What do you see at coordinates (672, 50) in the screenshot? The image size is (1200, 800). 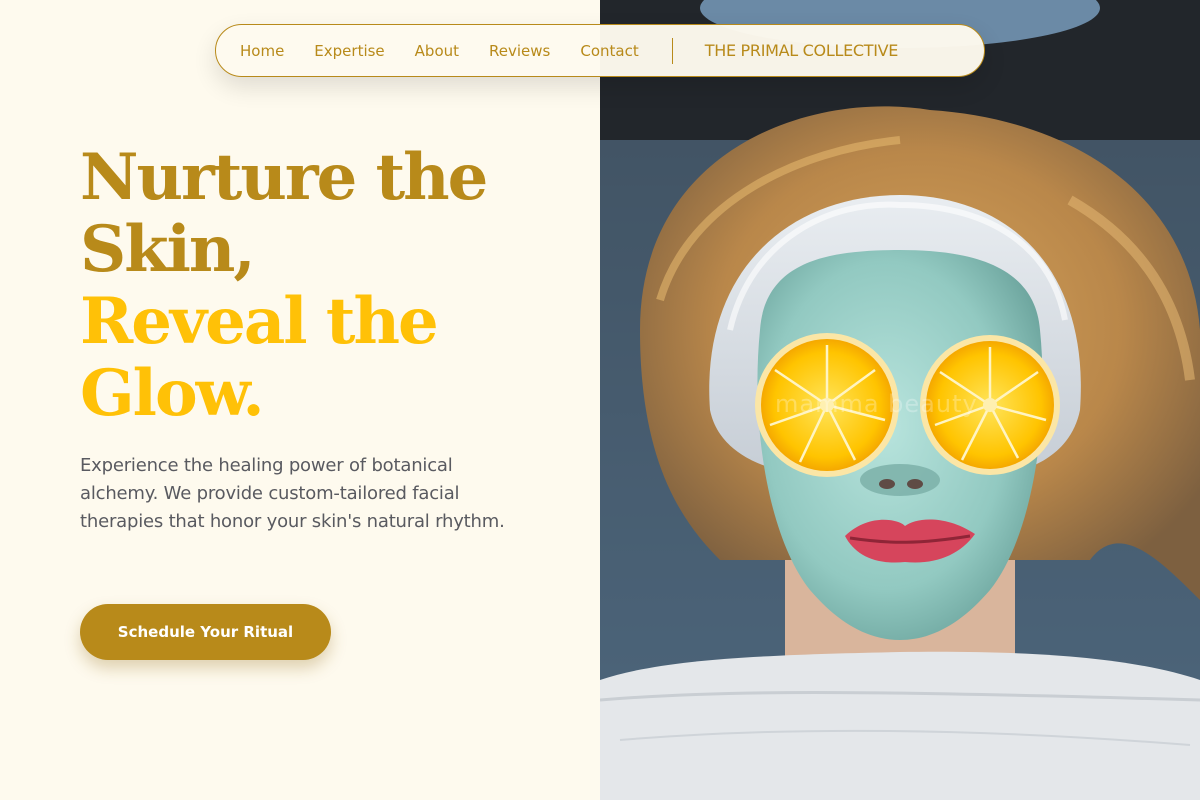 I see `nav-divider` at bounding box center [672, 50].